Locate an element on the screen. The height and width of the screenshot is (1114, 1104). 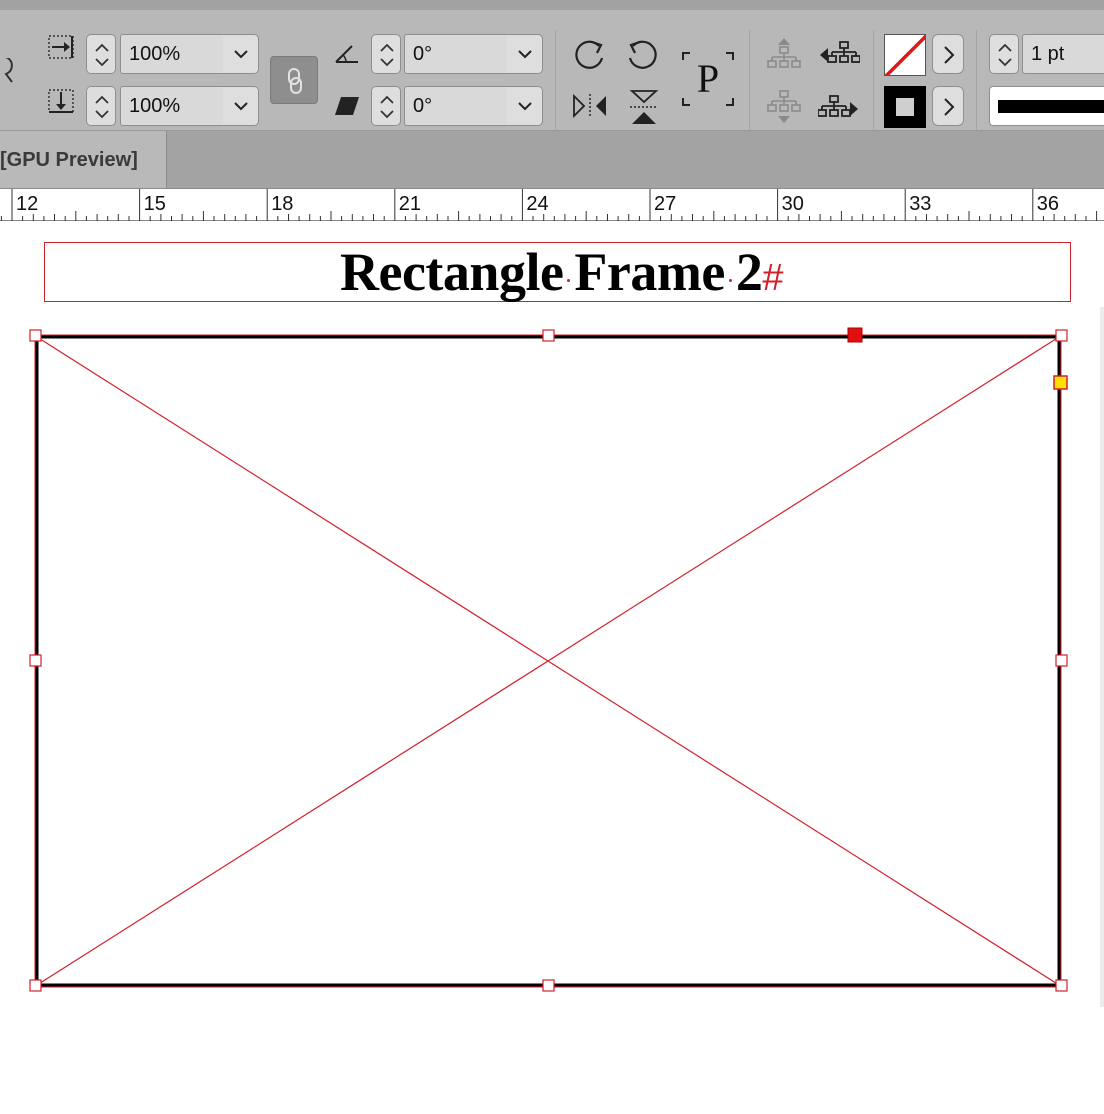
rotation-stepper is located at coordinates (386, 54).